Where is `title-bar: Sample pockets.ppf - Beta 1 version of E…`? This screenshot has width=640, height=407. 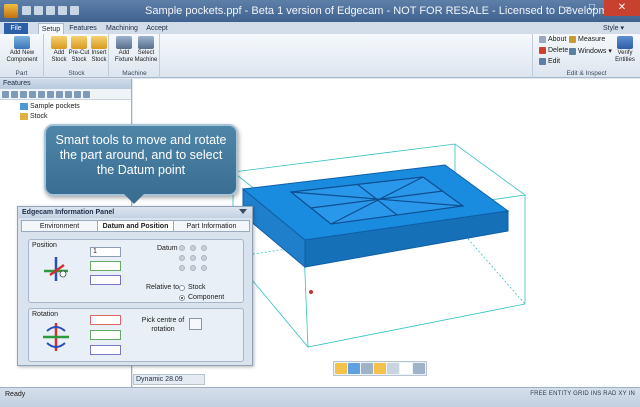
title-bar: Sample pockets.ppf - Beta 1 version of E… is located at coordinates (320, 11).